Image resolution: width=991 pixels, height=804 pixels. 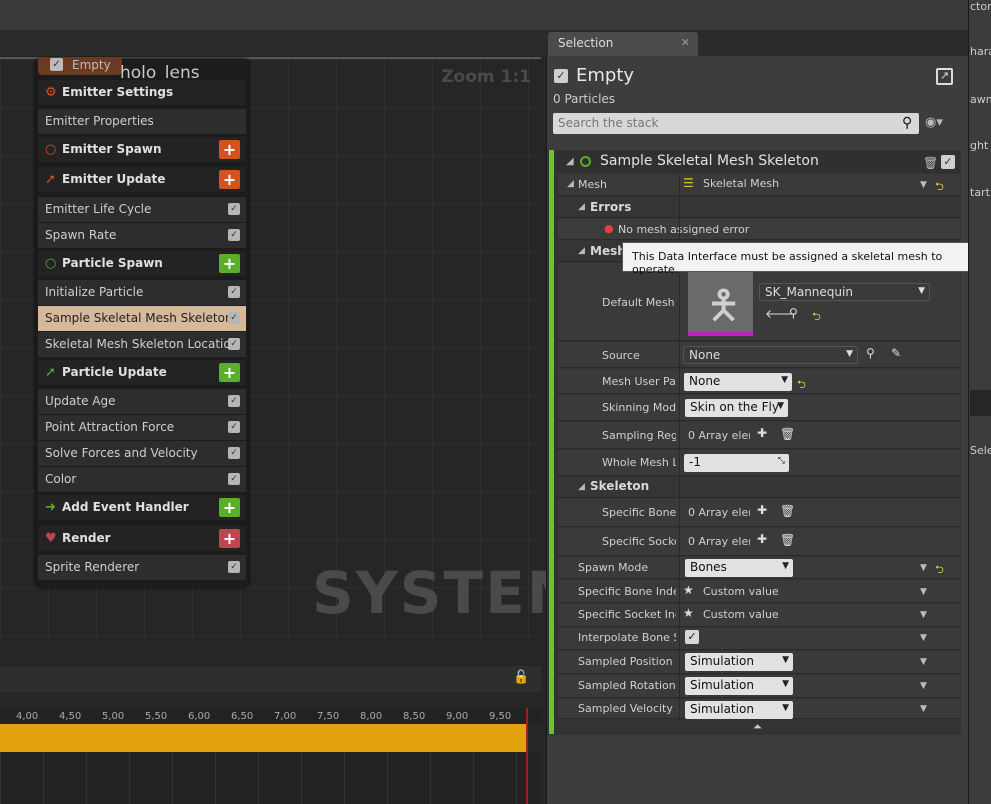 I want to click on stack-row-initialize-particle: Initialize Particle ✓, so click(x=142, y=292).